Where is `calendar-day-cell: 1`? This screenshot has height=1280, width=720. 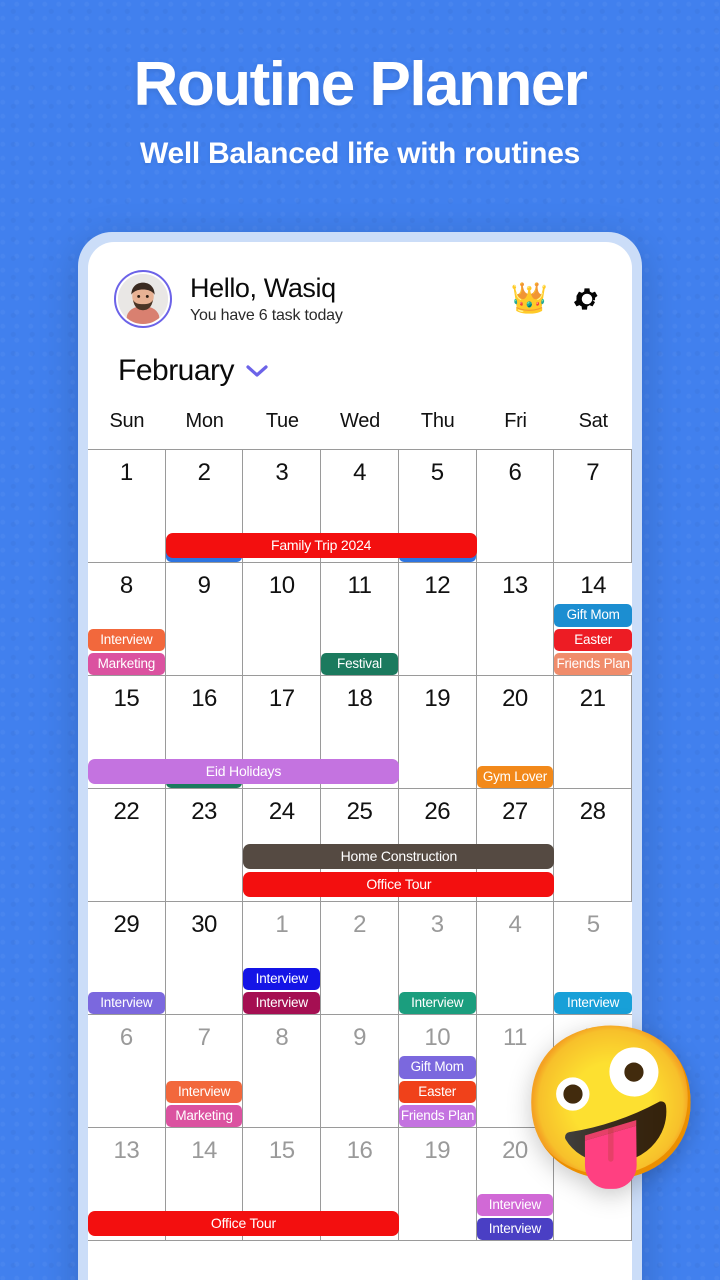
calendar-day-cell: 1 is located at coordinates (127, 506).